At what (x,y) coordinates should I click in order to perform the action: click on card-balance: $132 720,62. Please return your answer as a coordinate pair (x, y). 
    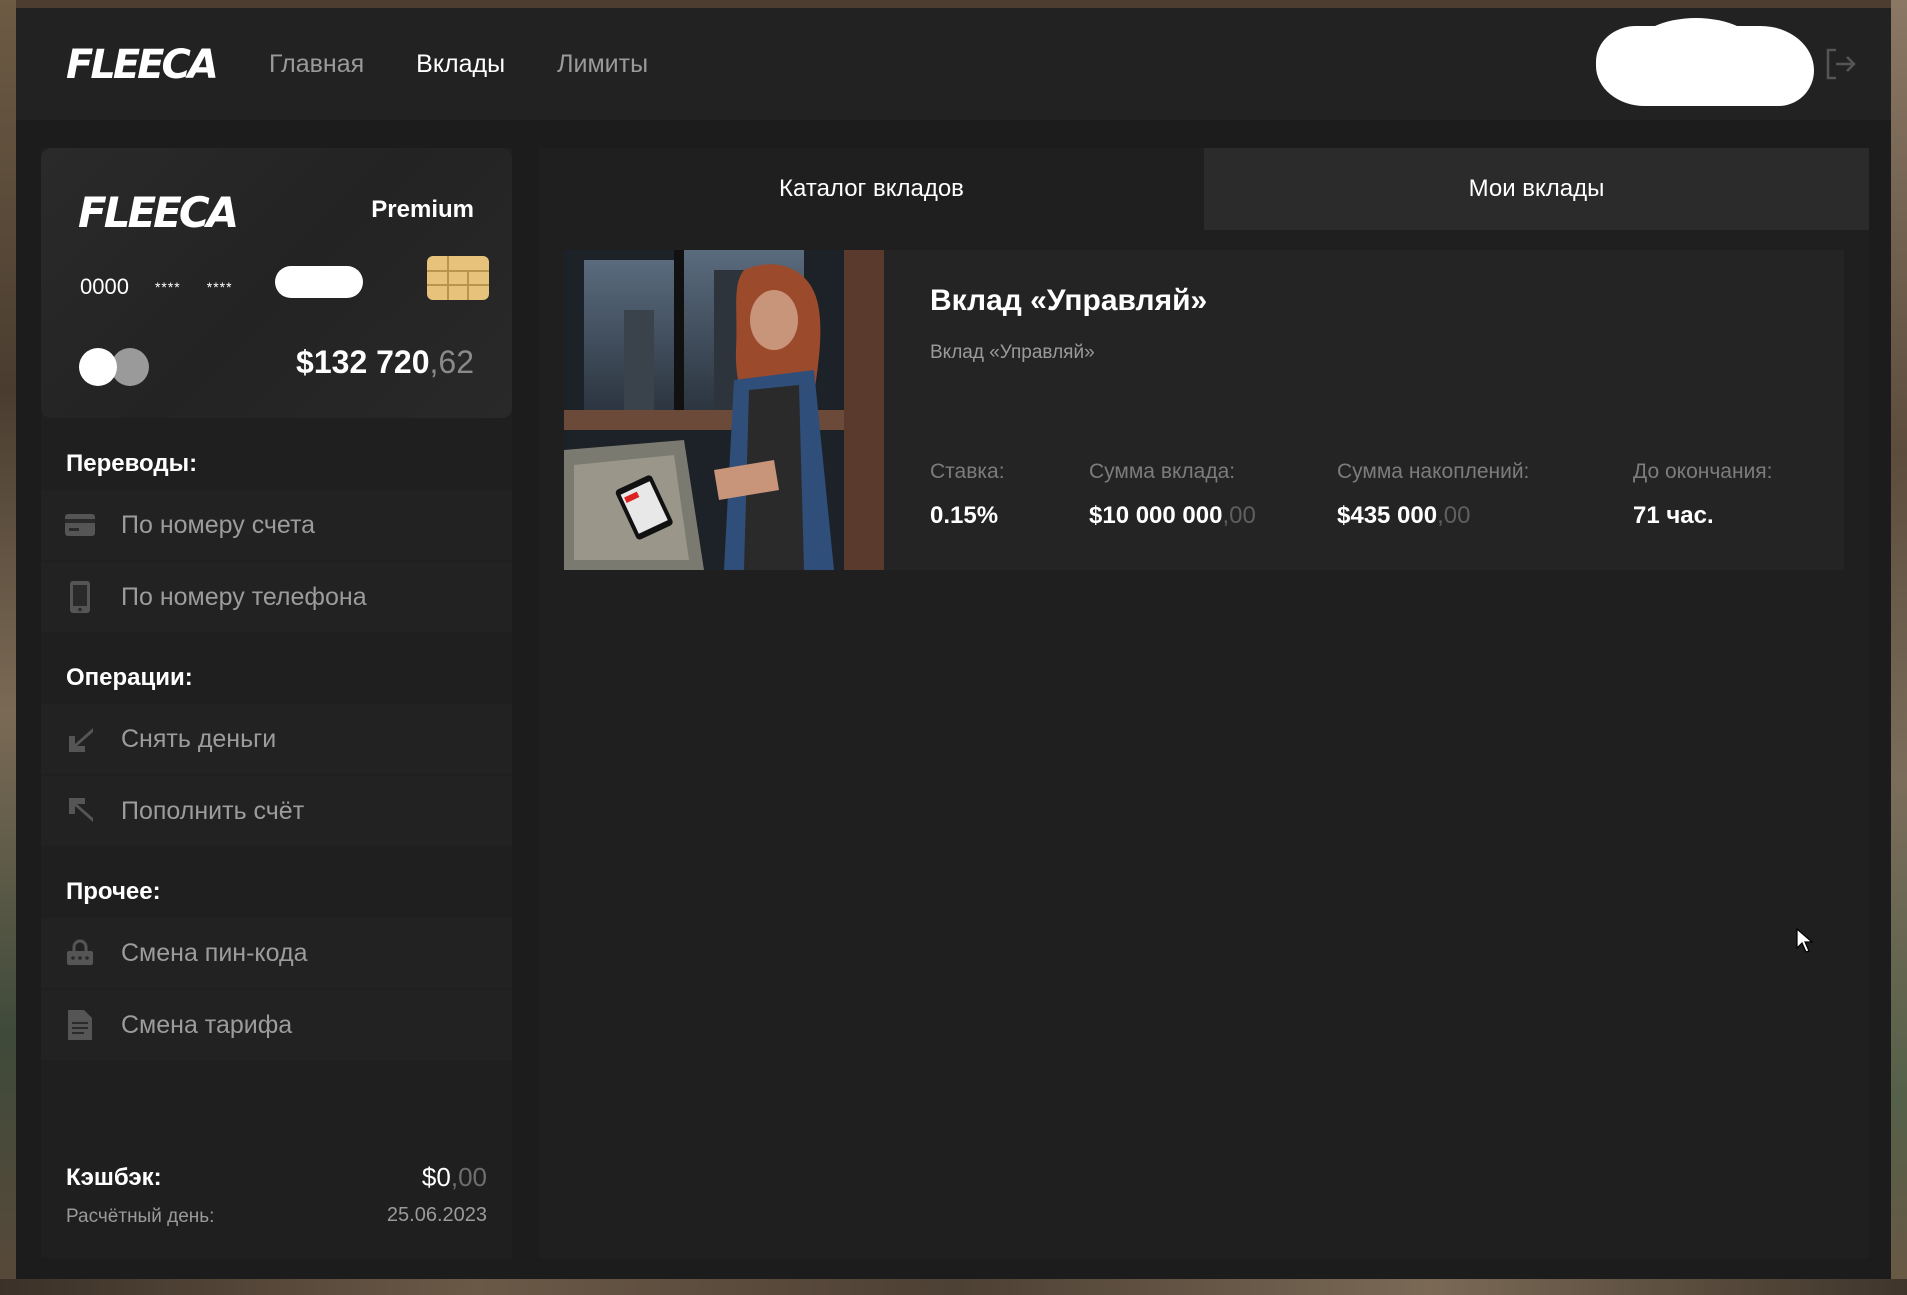
    Looking at the image, I should click on (385, 362).